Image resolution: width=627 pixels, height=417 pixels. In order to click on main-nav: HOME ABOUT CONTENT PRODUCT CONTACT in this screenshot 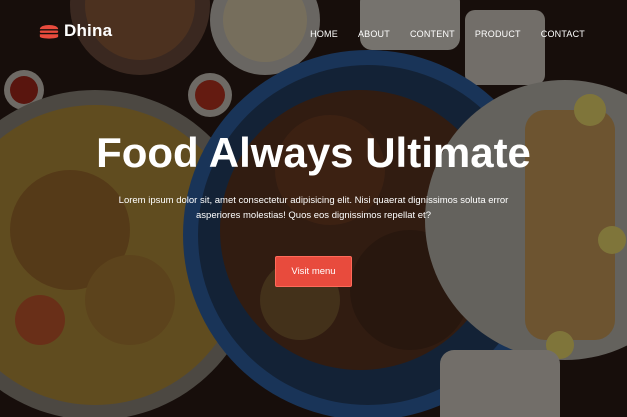, I will do `click(447, 34)`.